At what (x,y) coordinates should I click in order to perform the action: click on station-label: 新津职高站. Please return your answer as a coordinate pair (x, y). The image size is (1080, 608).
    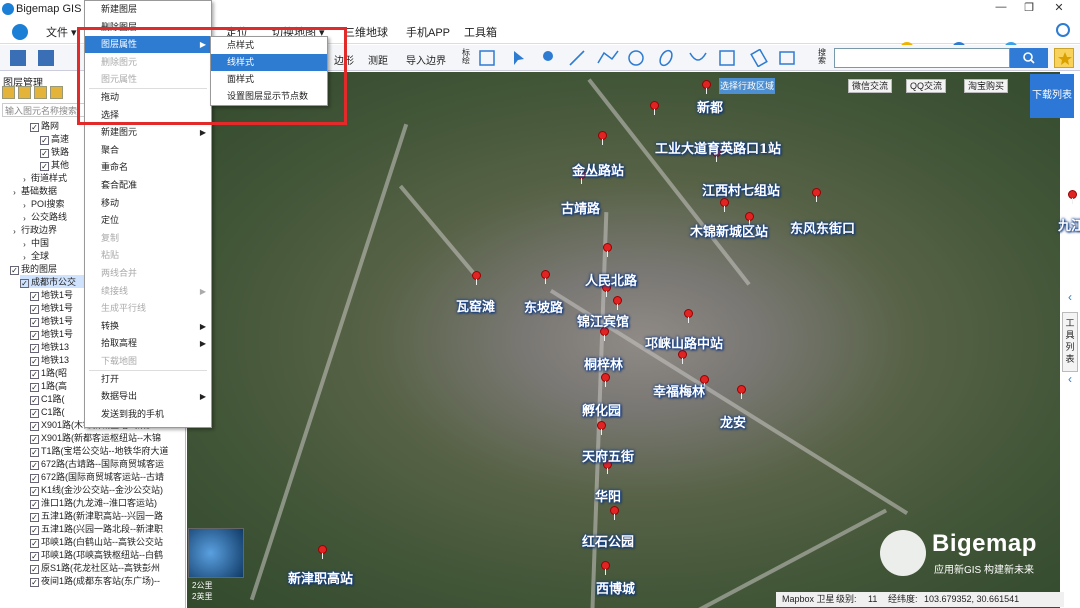
    Looking at the image, I should click on (320, 577).